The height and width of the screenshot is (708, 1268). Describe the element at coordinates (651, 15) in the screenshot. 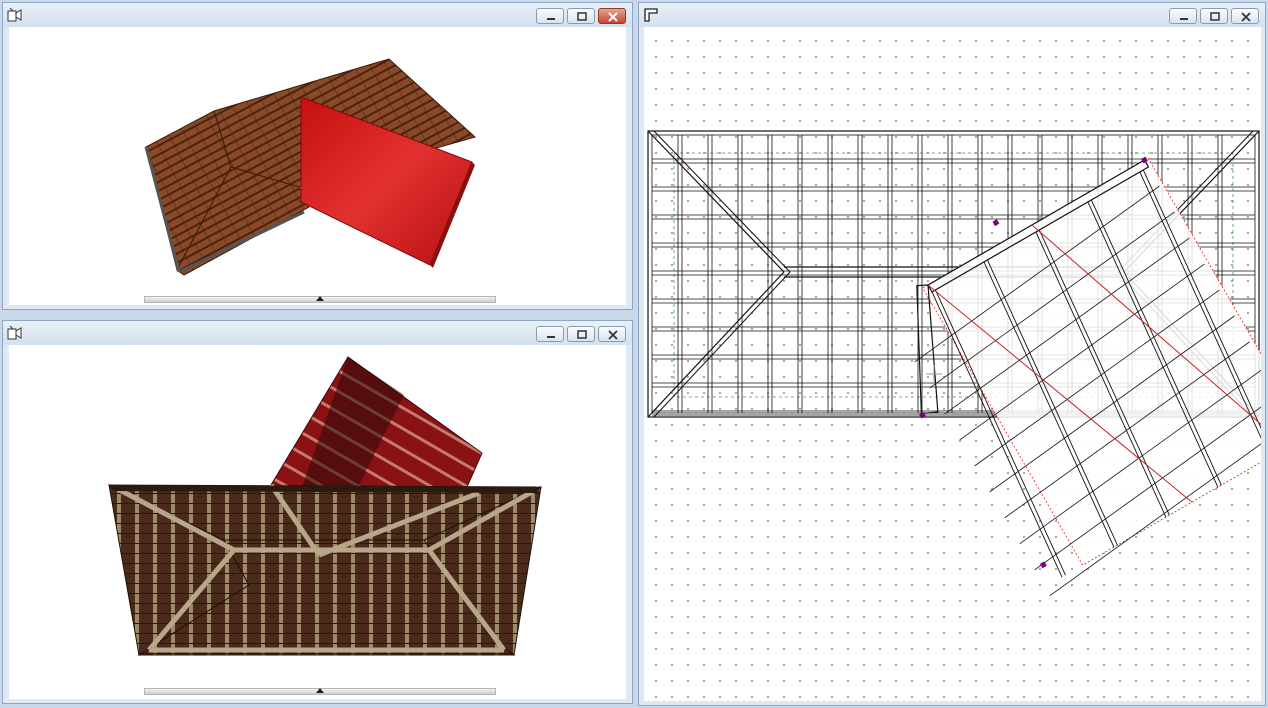

I see `plan-view-icon` at that location.